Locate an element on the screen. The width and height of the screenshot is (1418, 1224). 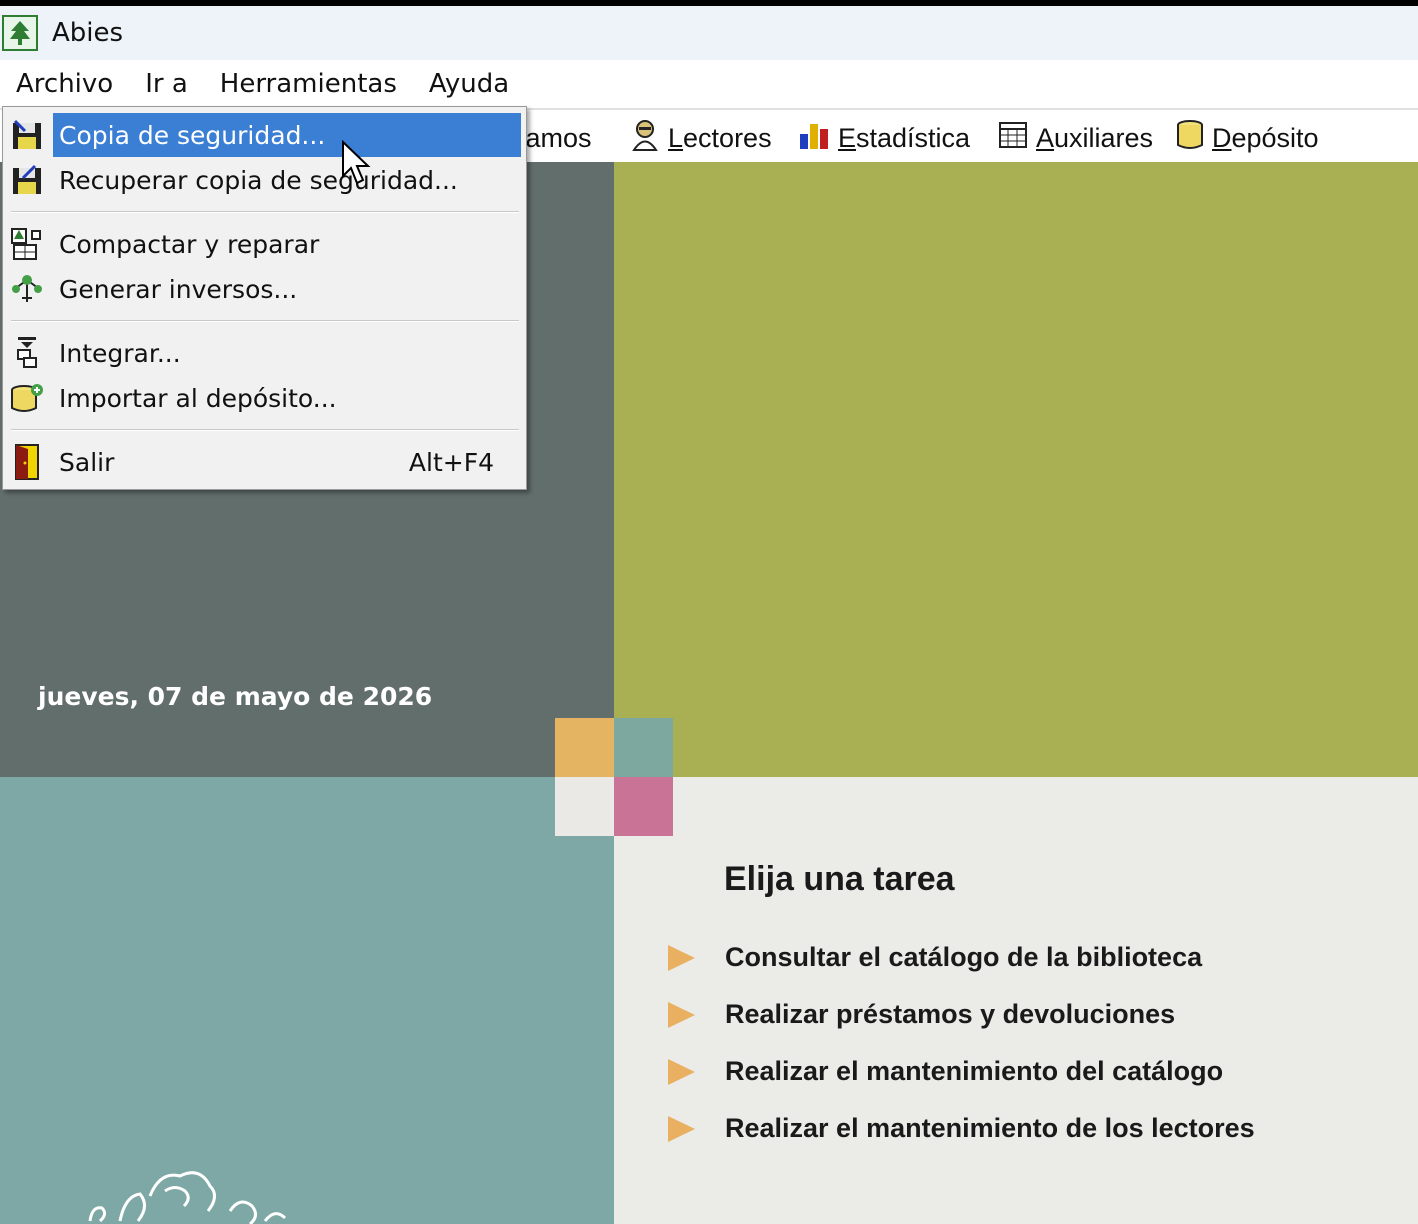
menu-item-label: Salir is located at coordinates (87, 462).